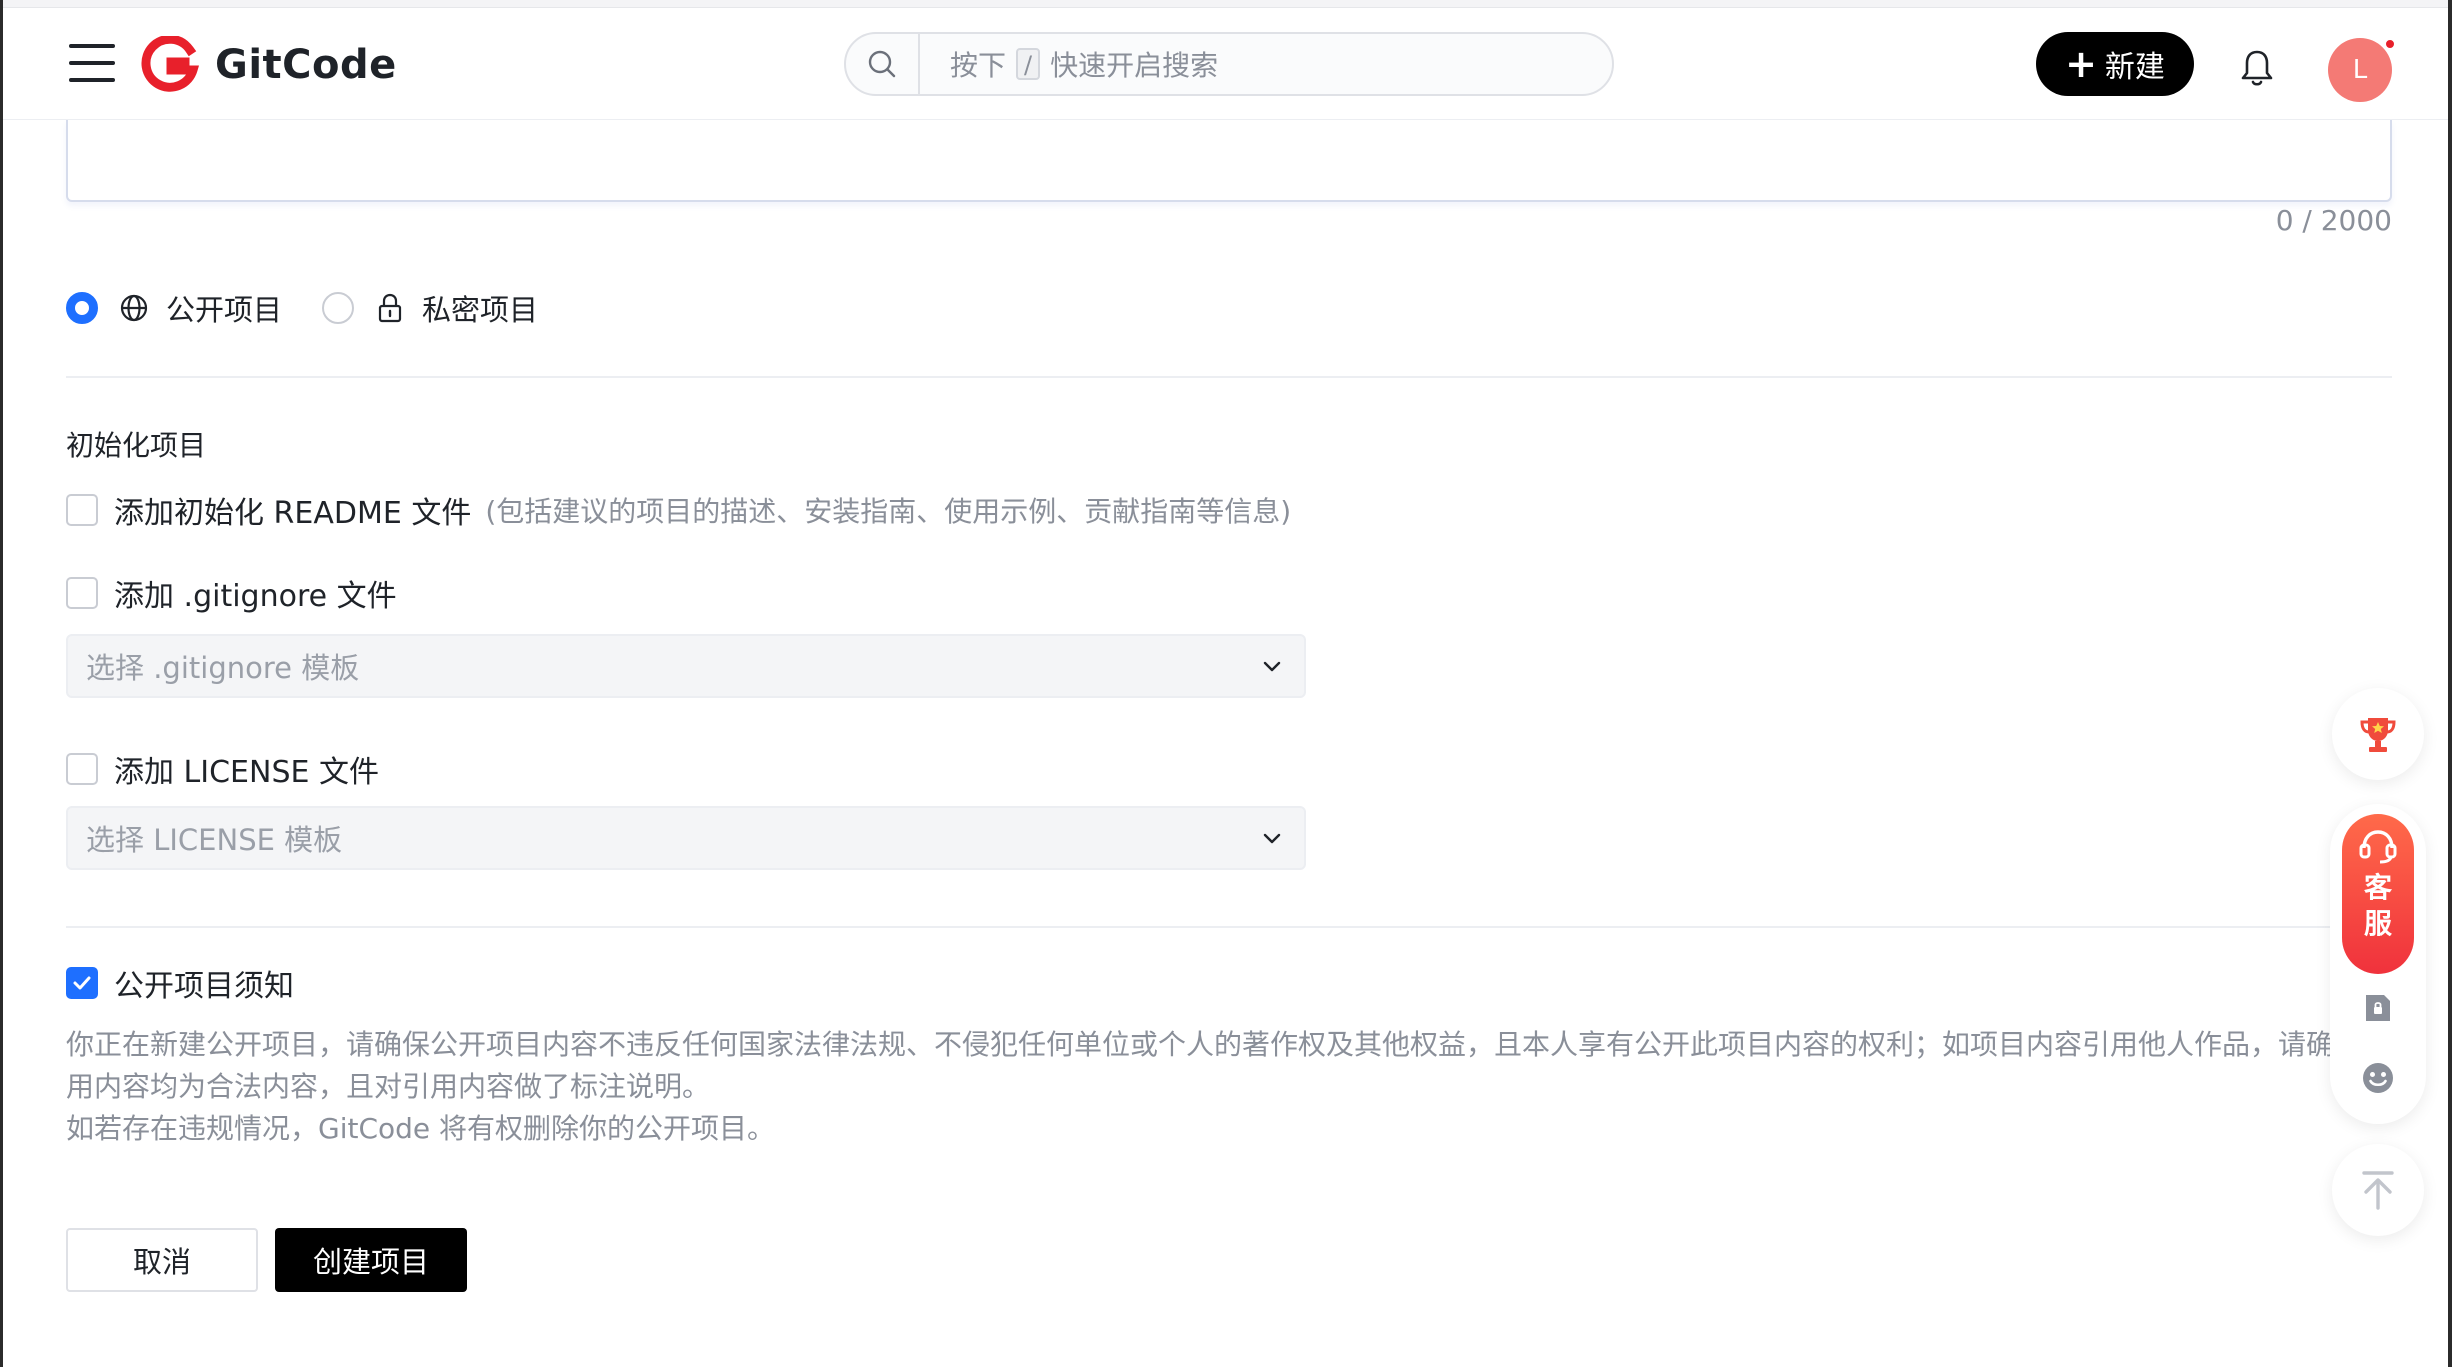  What do you see at coordinates (1226, 4) in the screenshot?
I see `window-top-strip` at bounding box center [1226, 4].